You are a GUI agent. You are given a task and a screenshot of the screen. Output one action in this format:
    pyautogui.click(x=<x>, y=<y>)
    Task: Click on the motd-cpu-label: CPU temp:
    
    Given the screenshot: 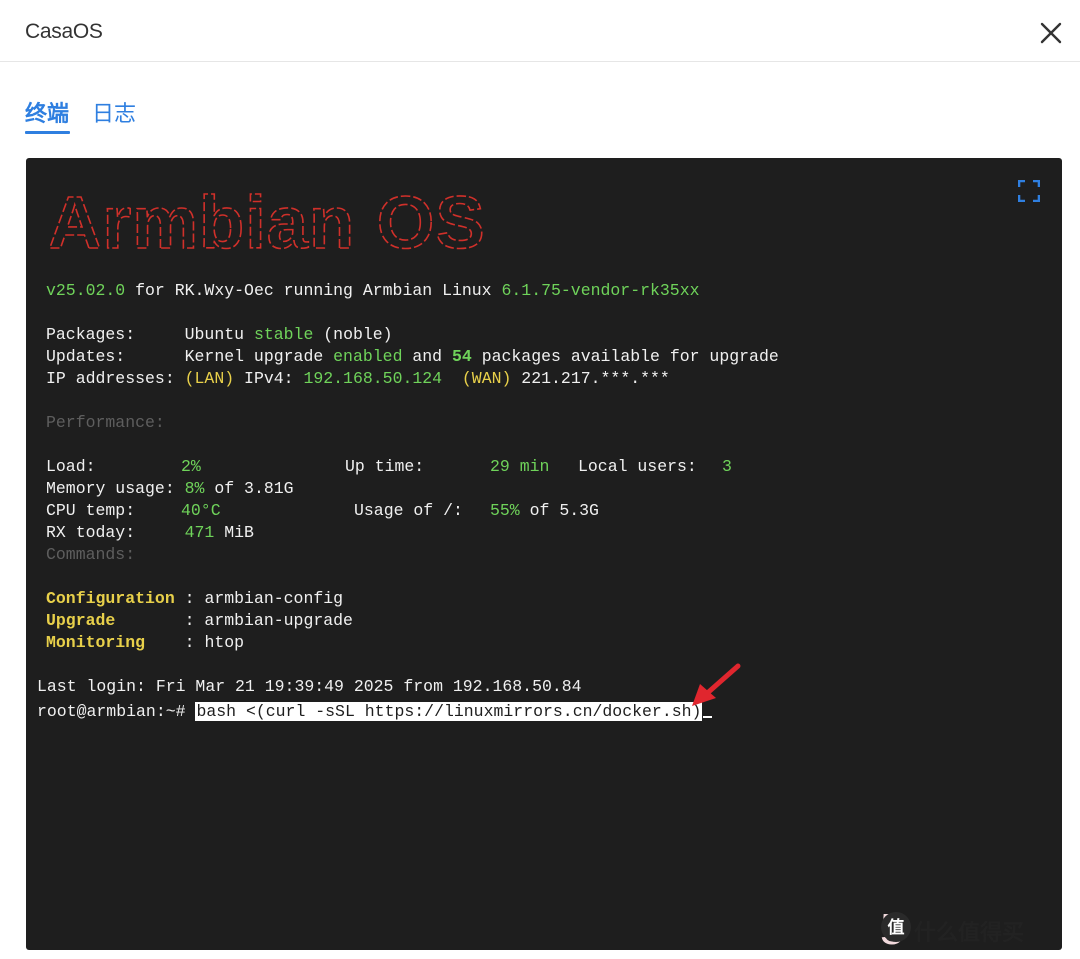 What is the action you would take?
    pyautogui.click(x=115, y=510)
    